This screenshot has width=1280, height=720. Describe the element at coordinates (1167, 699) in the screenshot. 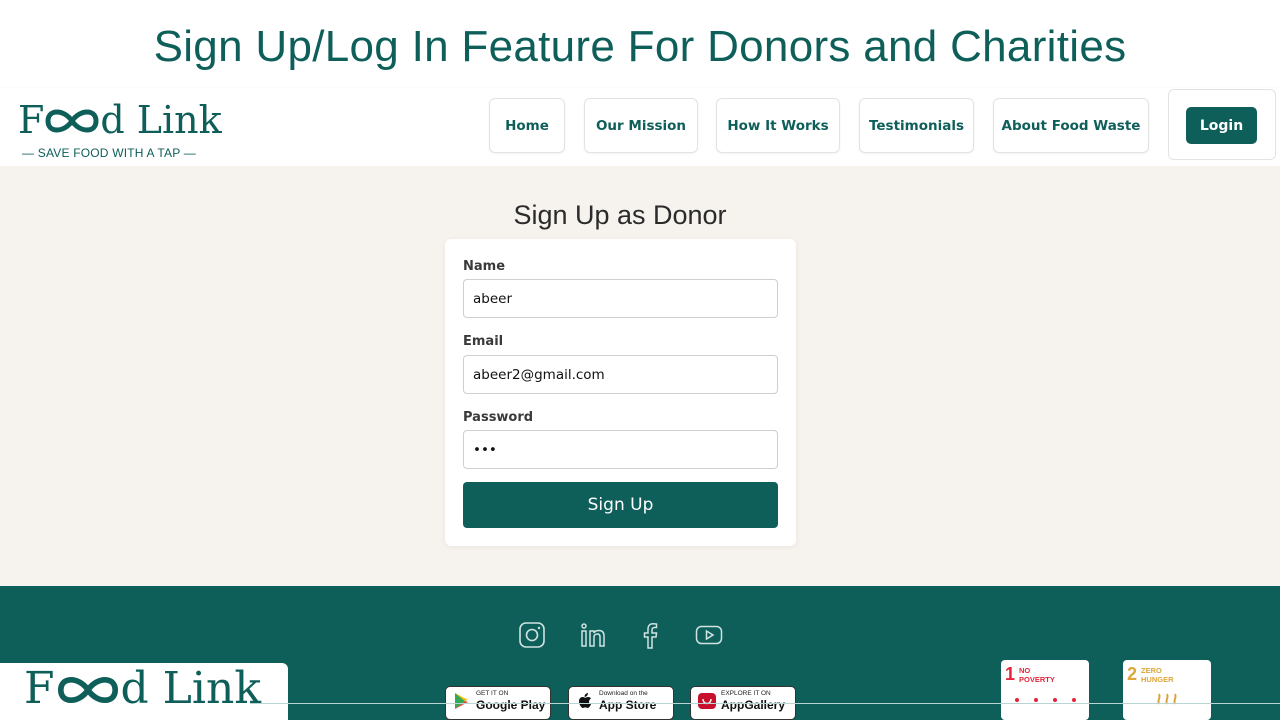

I see `sdg-2-bowl-icon` at that location.